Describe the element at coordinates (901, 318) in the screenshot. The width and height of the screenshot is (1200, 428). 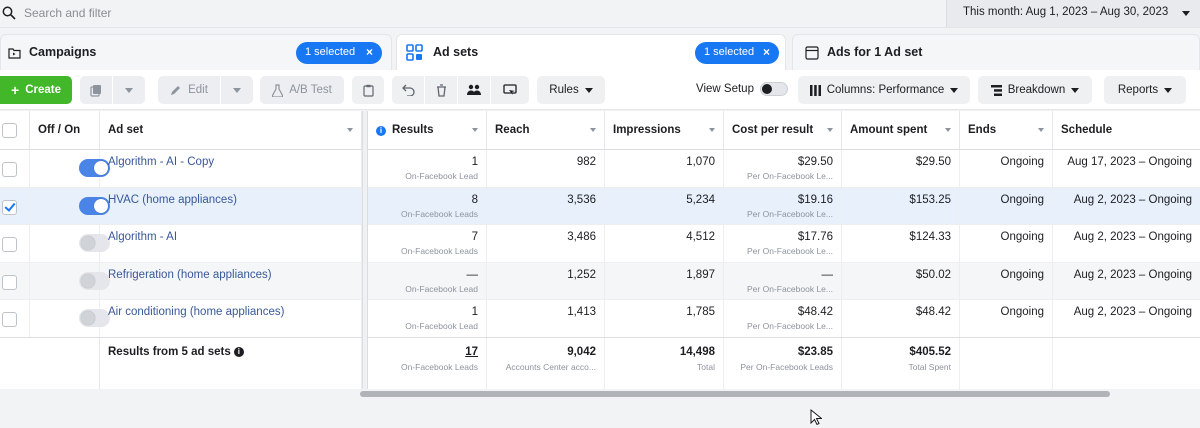
I see `amount-spent-cell: $48.42` at that location.